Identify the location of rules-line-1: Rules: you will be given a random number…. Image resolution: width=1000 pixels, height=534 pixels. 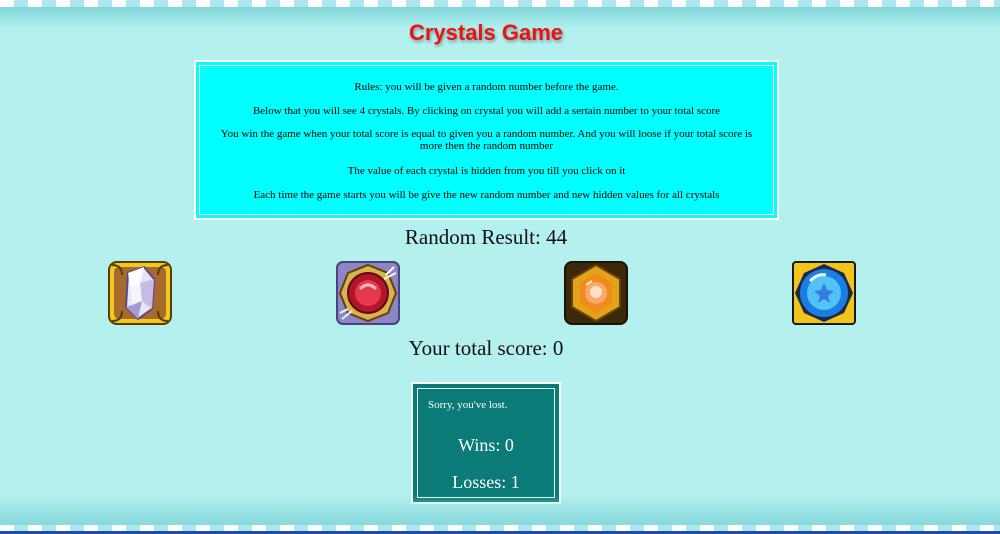
(486, 87).